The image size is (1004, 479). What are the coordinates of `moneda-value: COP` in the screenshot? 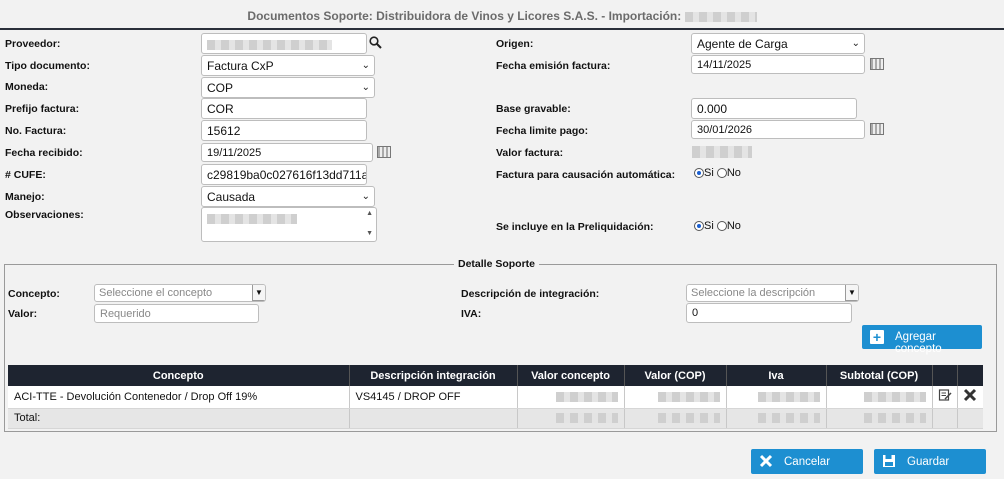 It's located at (220, 88).